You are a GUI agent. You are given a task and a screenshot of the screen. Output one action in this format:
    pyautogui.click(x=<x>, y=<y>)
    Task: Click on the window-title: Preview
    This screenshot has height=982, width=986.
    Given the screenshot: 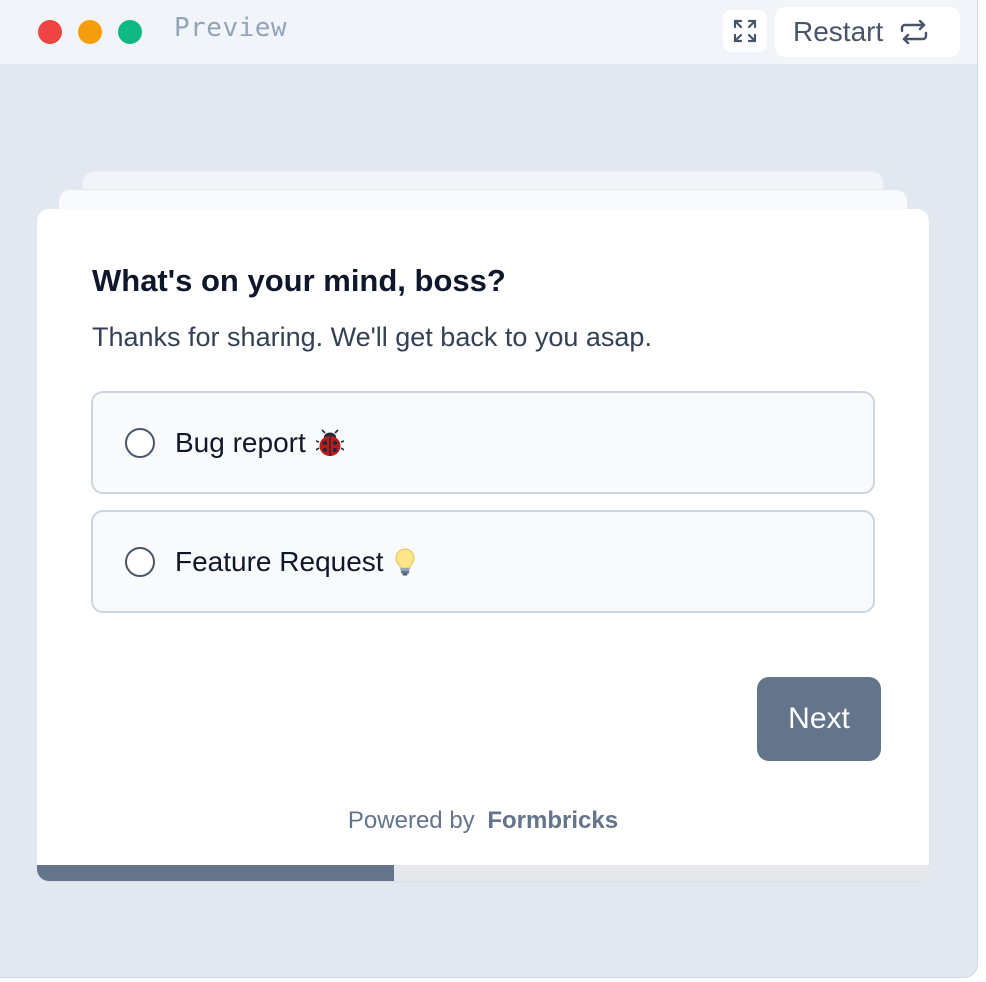 What is the action you would take?
    pyautogui.click(x=231, y=28)
    